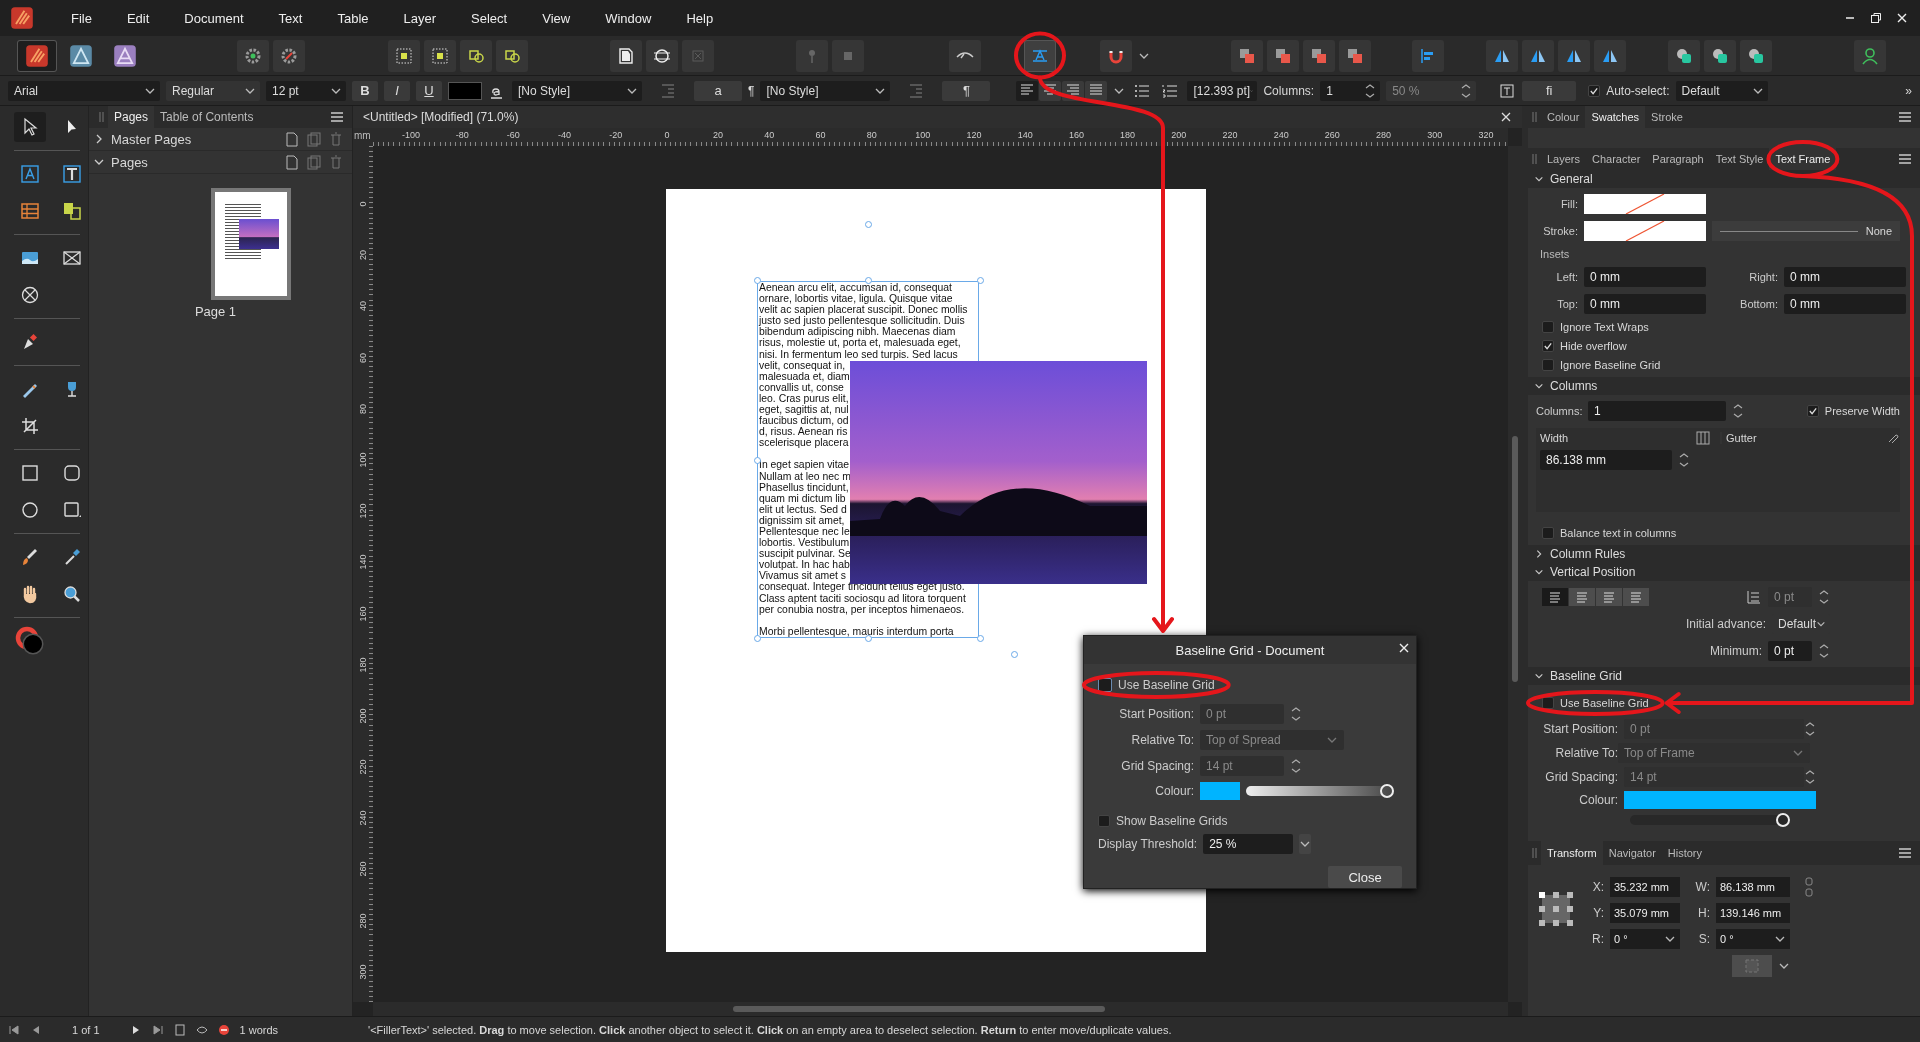 The image size is (1920, 1042). Describe the element at coordinates (803, 365) in the screenshot. I see `text-line: velit, consequat in,` at that location.